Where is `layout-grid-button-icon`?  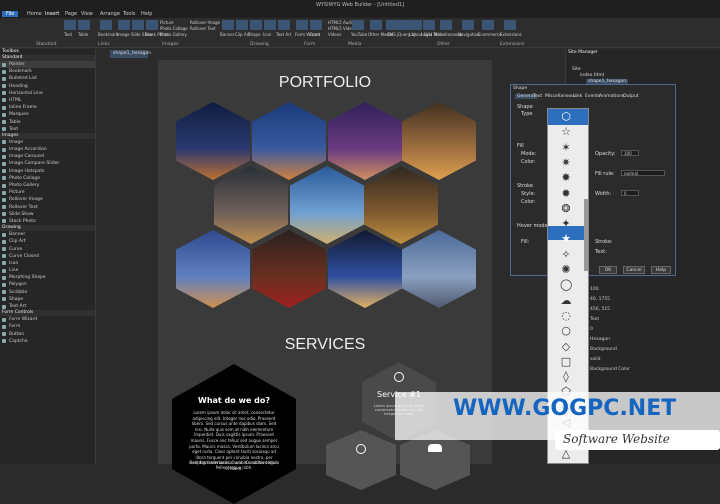
layout-grid-button-icon is located at coordinates (416, 25).